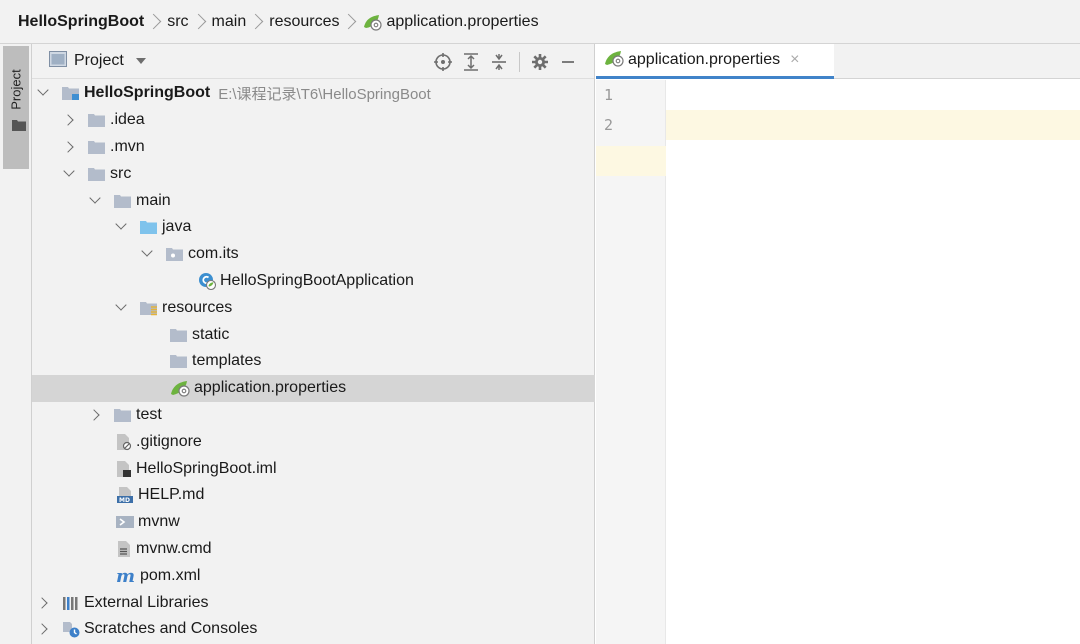 The image size is (1080, 644). What do you see at coordinates (313, 575) in the screenshot?
I see `tree-item-pom: m pom.xml` at bounding box center [313, 575].